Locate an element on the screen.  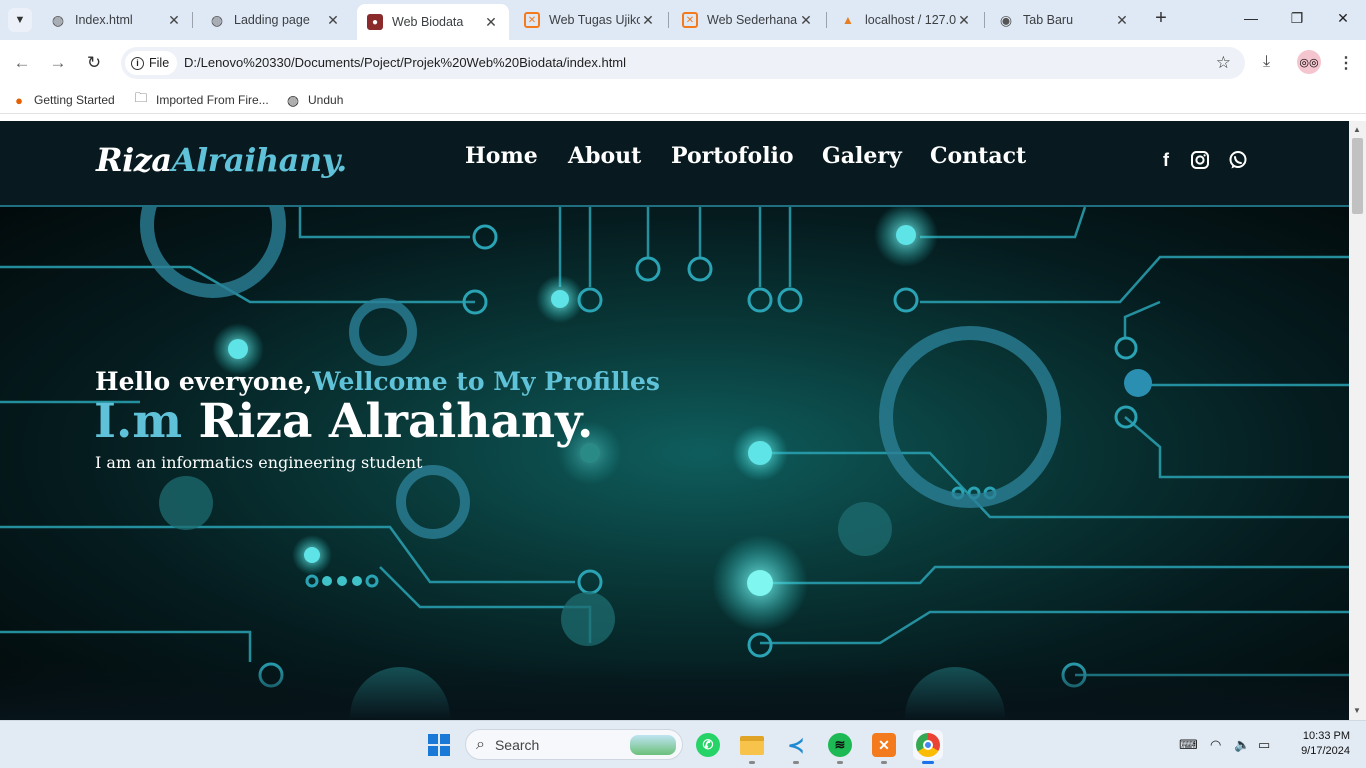
tab-index-html: ◍ Index.html ✕ is located at coordinates (116, 20).